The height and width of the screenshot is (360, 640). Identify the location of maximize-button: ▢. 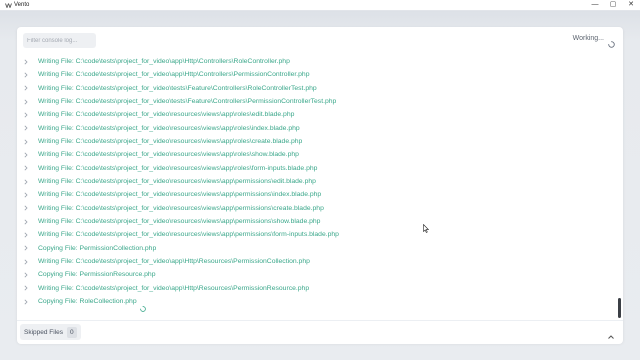
(613, 5).